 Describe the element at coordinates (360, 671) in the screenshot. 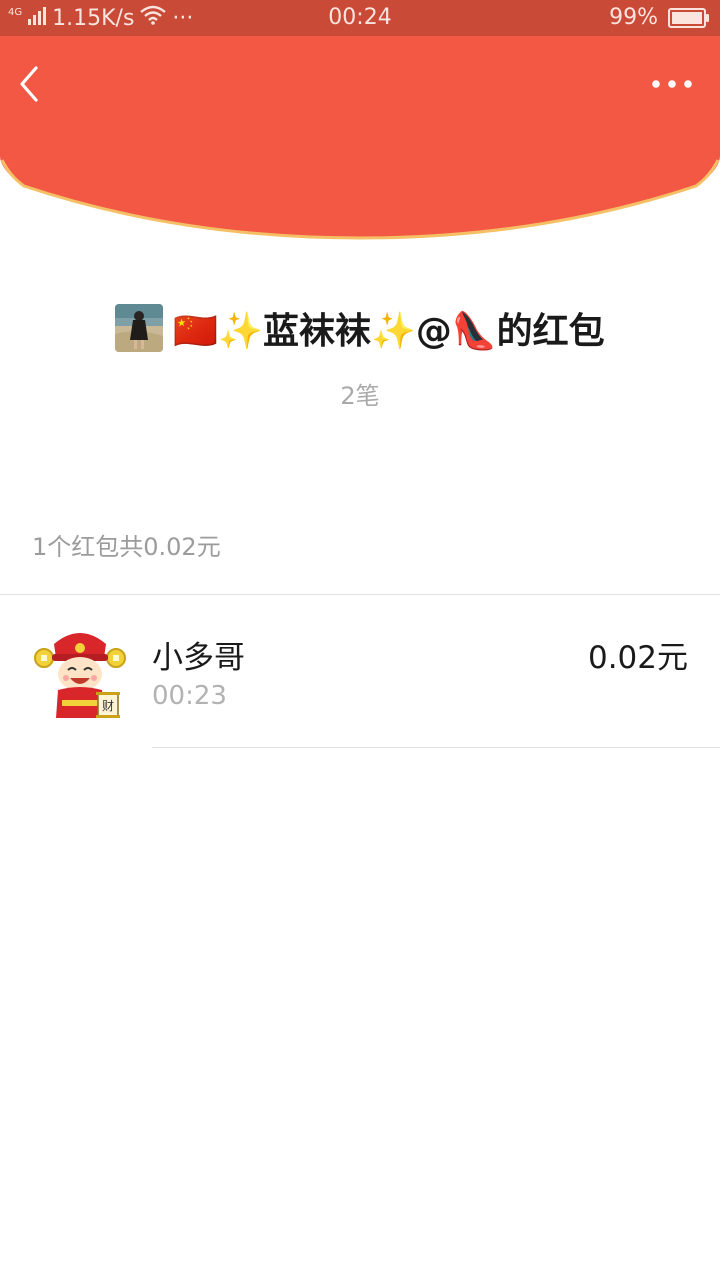

I see `recipient-row: 财 小多哥 00:23 0.02元` at that location.